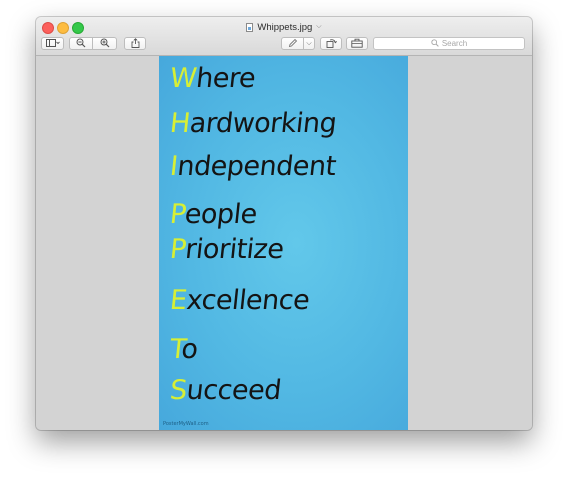  I want to click on markup-pen-icon, so click(293, 44).